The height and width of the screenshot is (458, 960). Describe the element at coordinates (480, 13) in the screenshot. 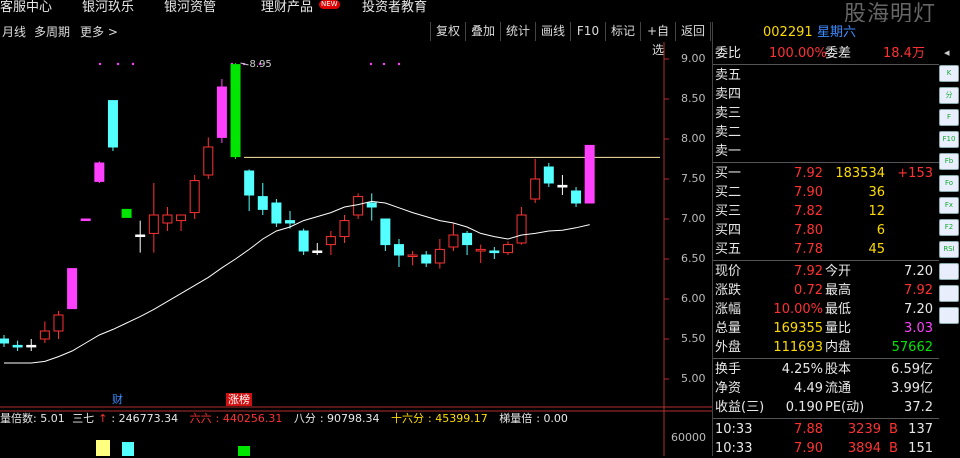

I see `top-menu-bar: 客服中心 银河玖乐 银河资管 理财产品 NEW 投资者教育 股海明灯` at that location.